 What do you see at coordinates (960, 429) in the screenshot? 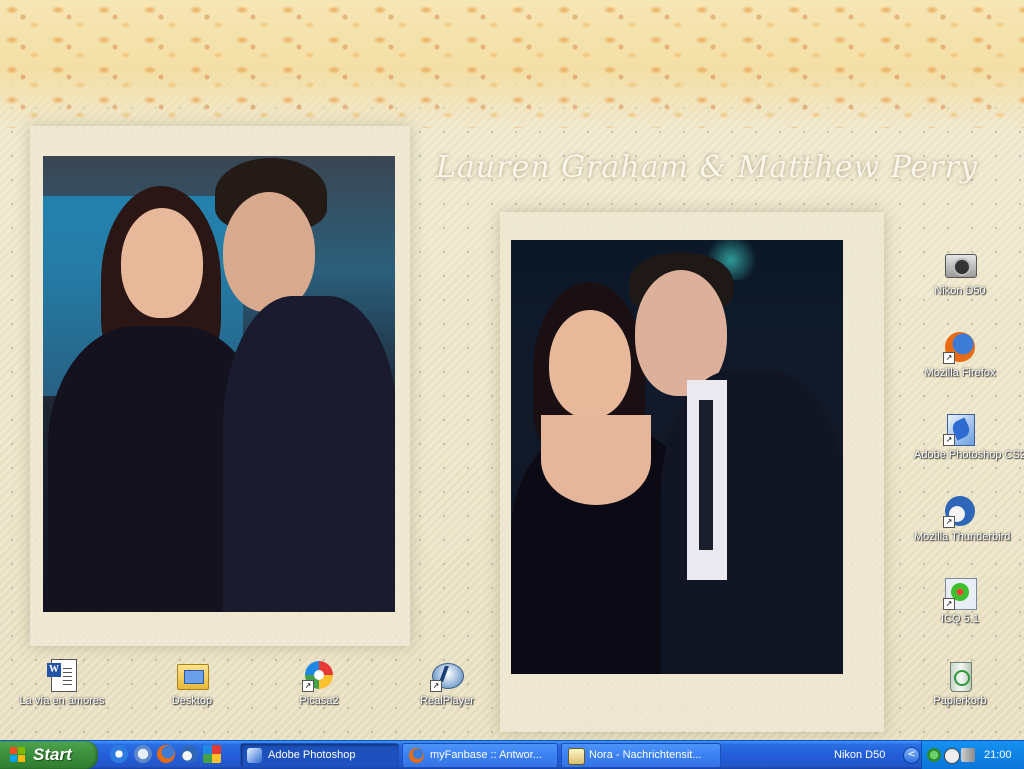
I see `photoshop-icon: ↗` at bounding box center [960, 429].